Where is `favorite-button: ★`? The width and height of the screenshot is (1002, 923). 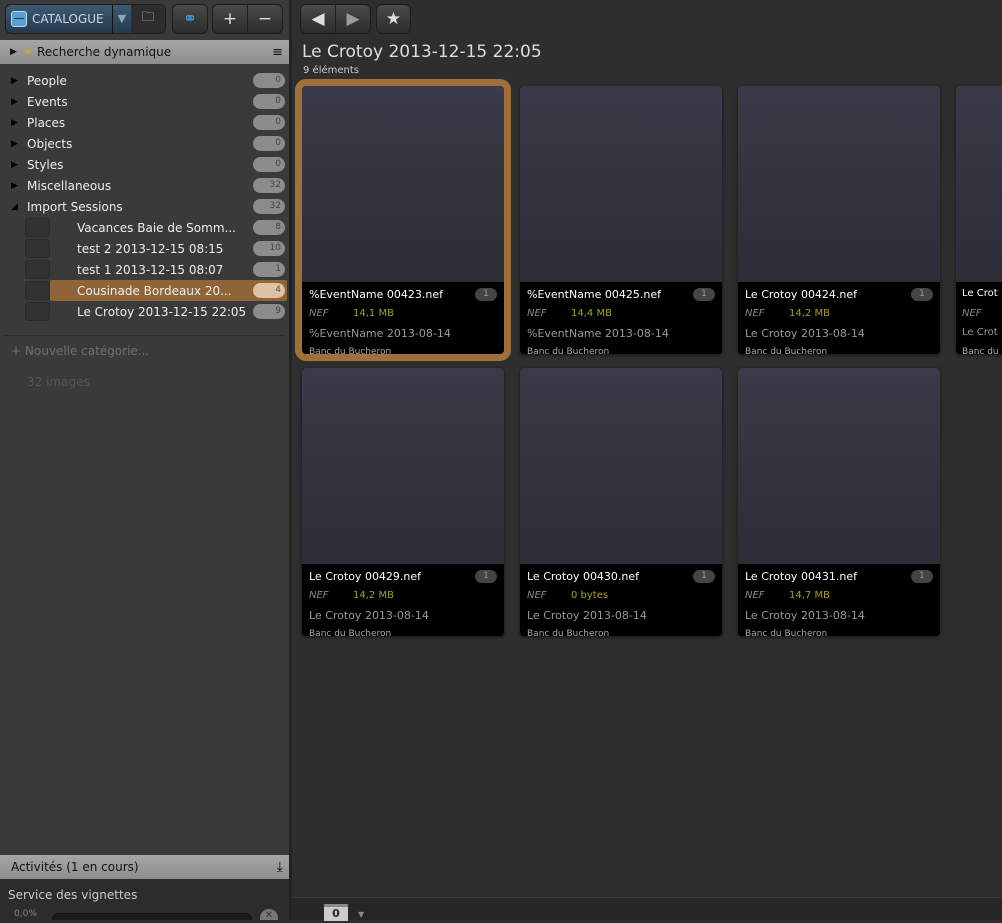 favorite-button: ★ is located at coordinates (393, 19).